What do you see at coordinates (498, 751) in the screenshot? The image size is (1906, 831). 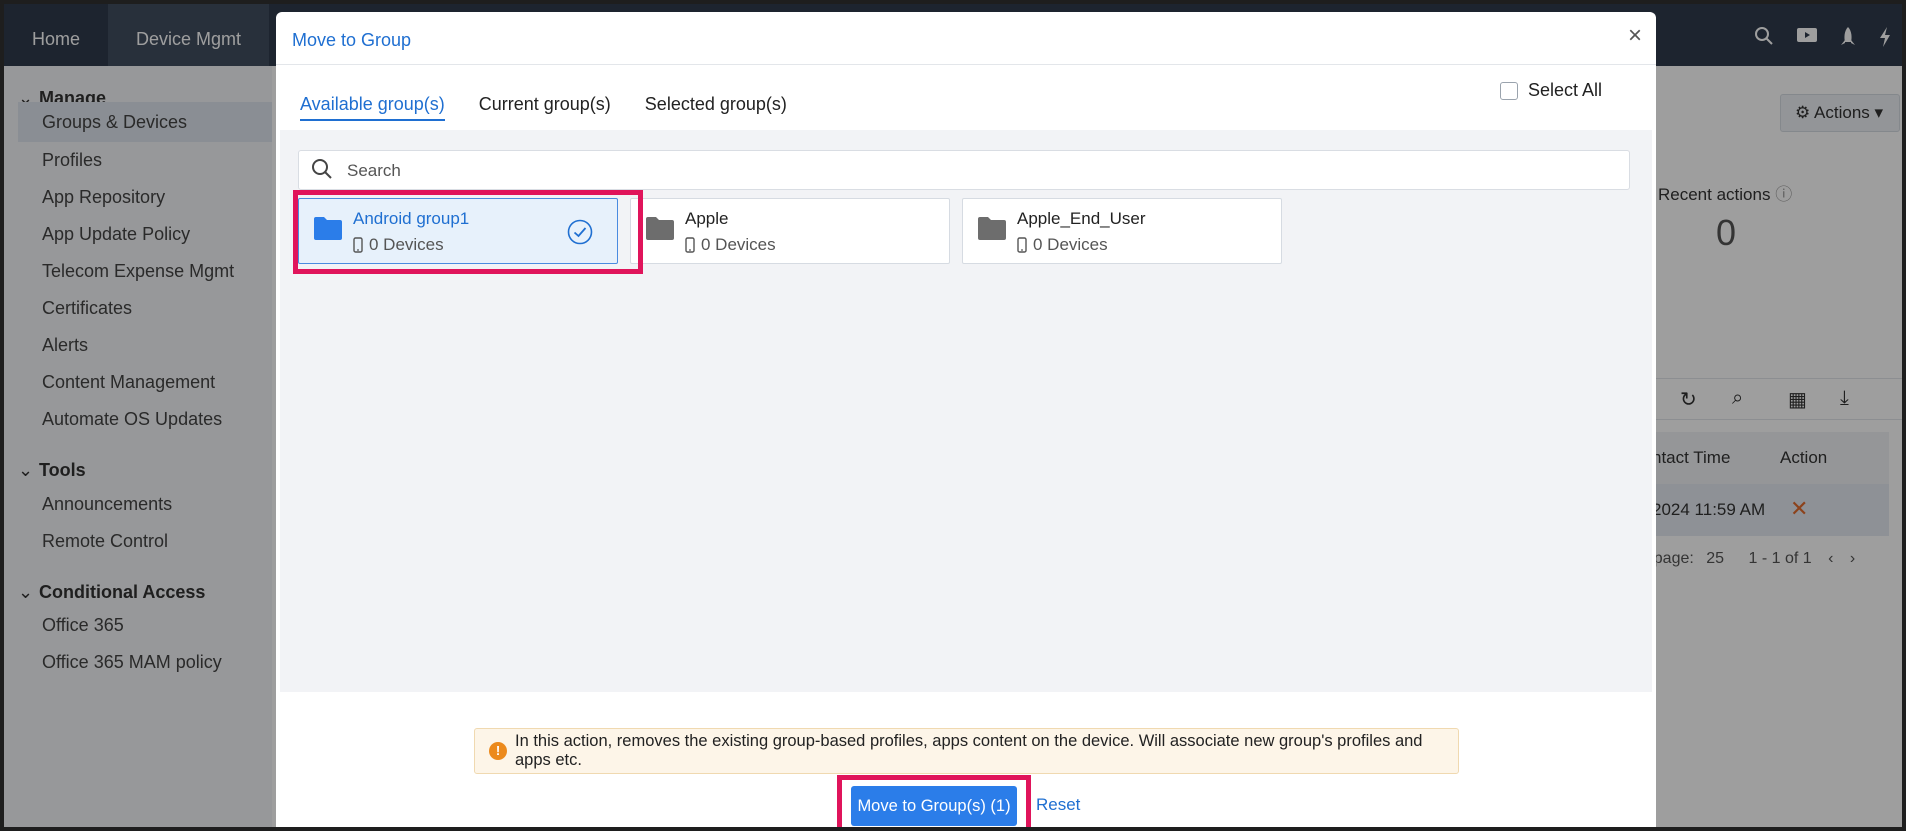 I see `warning-icon: !` at bounding box center [498, 751].